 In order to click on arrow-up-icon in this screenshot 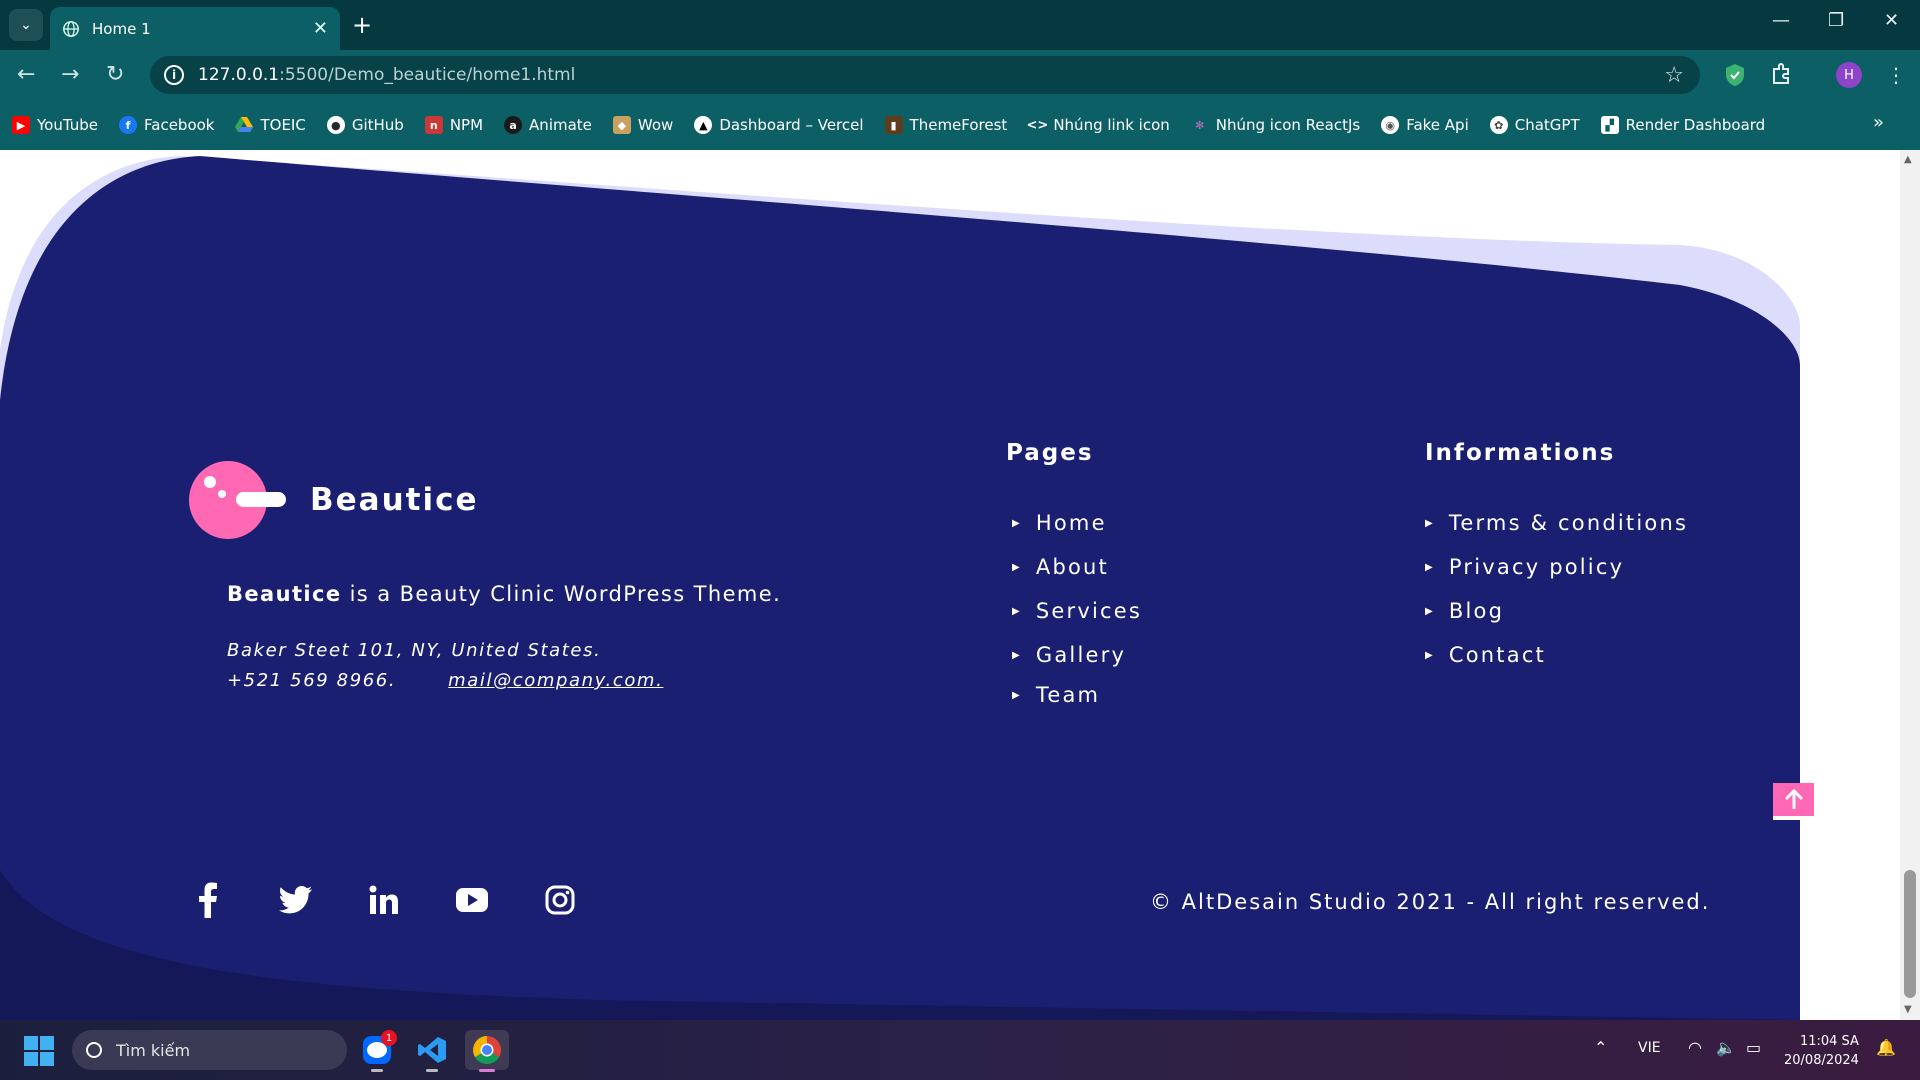, I will do `click(1793, 798)`.